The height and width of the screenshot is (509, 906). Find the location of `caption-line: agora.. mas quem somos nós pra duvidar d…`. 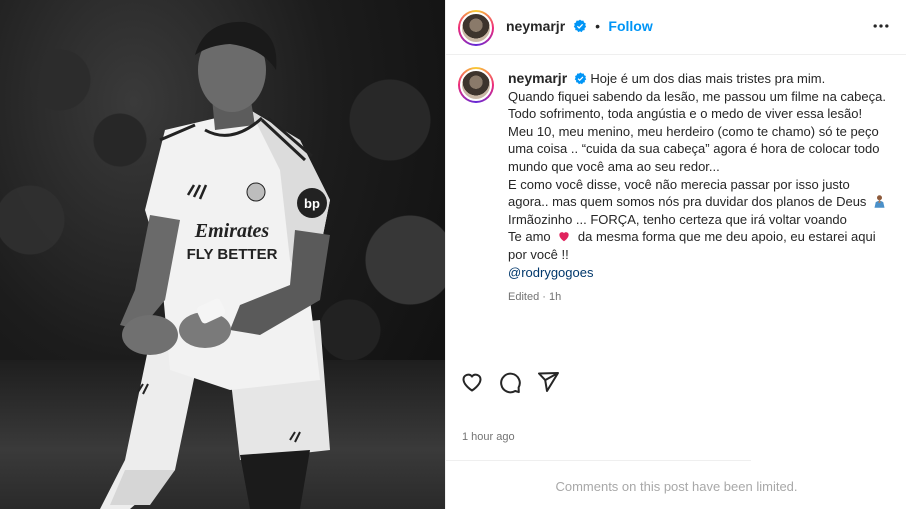

caption-line: agora.. mas quem somos nós pra duvidar d… is located at coordinates (700, 202).